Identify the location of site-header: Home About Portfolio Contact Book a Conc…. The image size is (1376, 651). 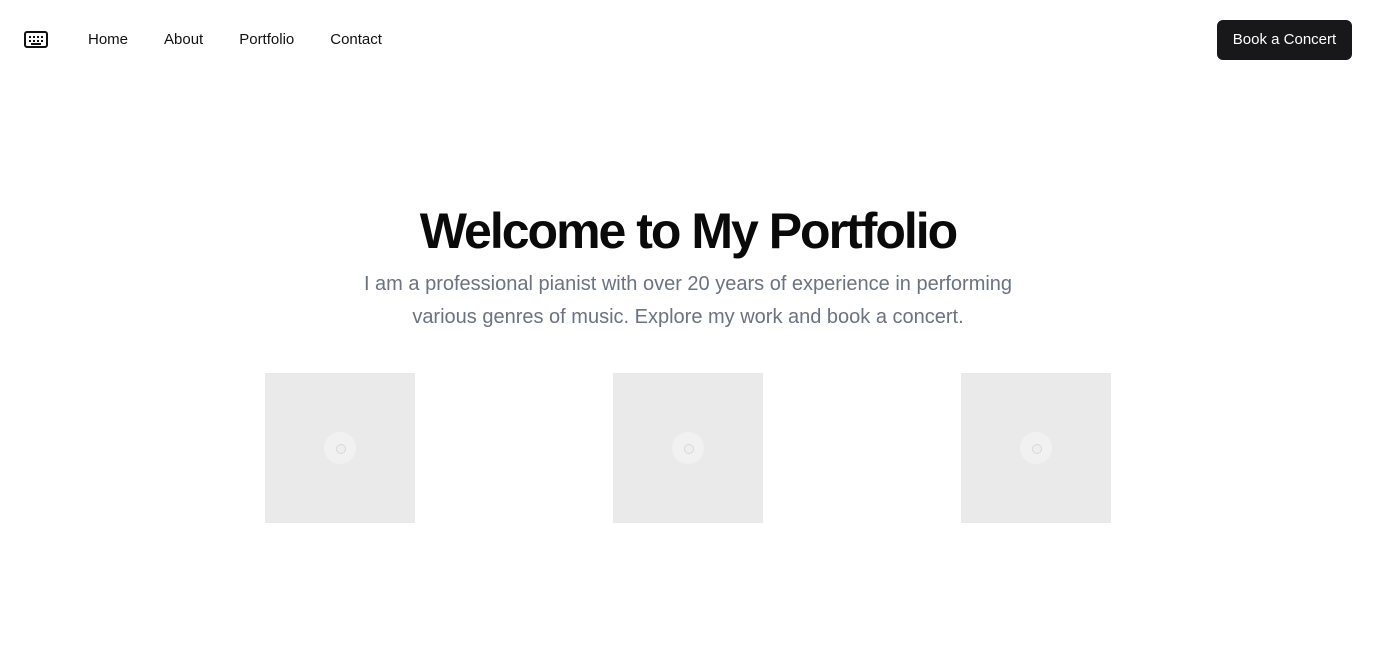
(688, 40).